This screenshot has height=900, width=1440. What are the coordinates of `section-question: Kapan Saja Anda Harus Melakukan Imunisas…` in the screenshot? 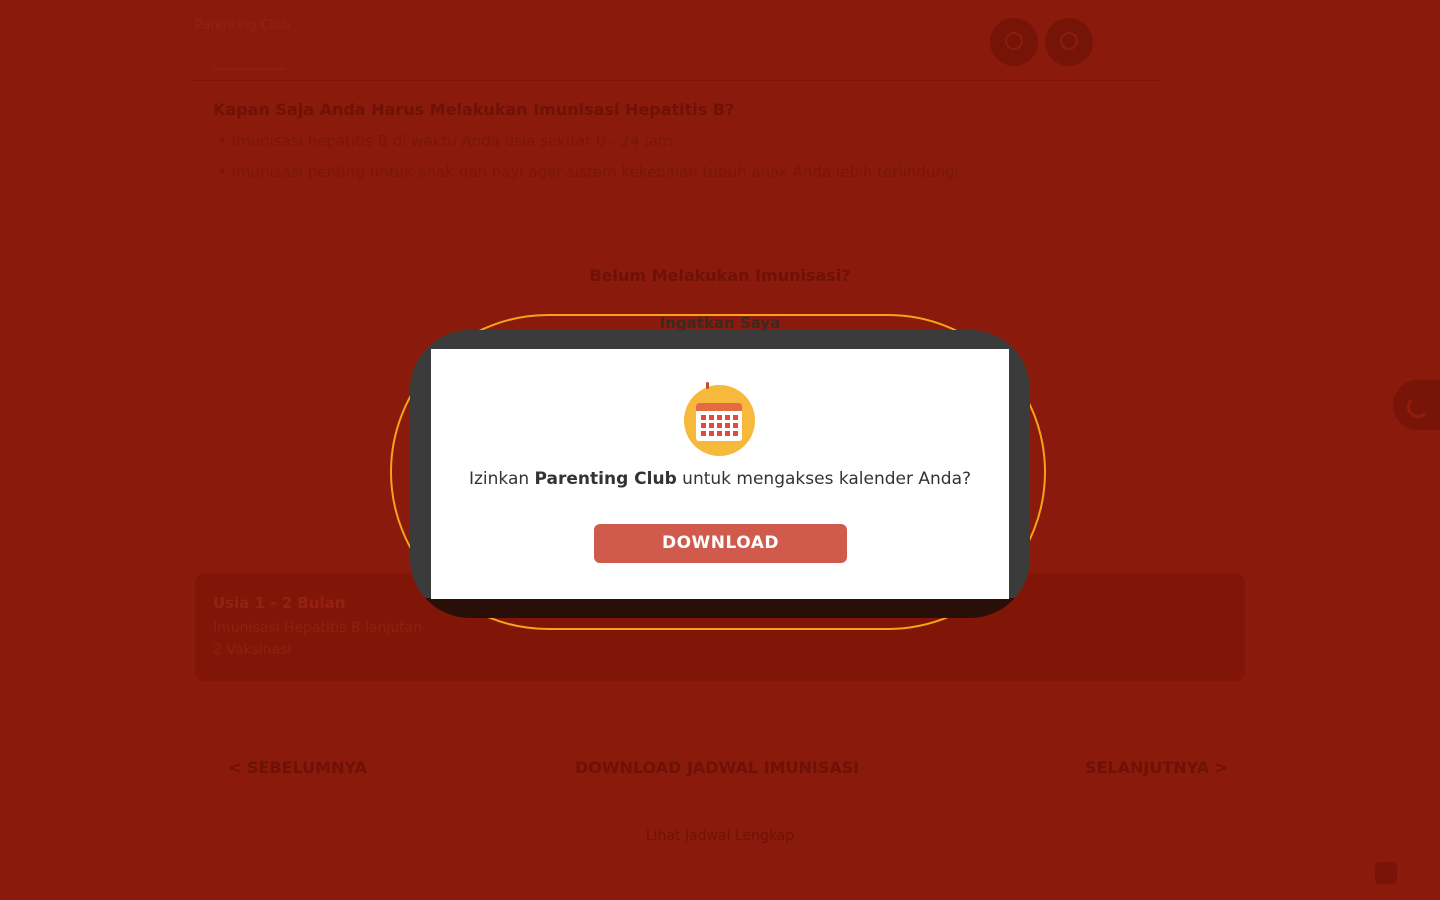 It's located at (474, 109).